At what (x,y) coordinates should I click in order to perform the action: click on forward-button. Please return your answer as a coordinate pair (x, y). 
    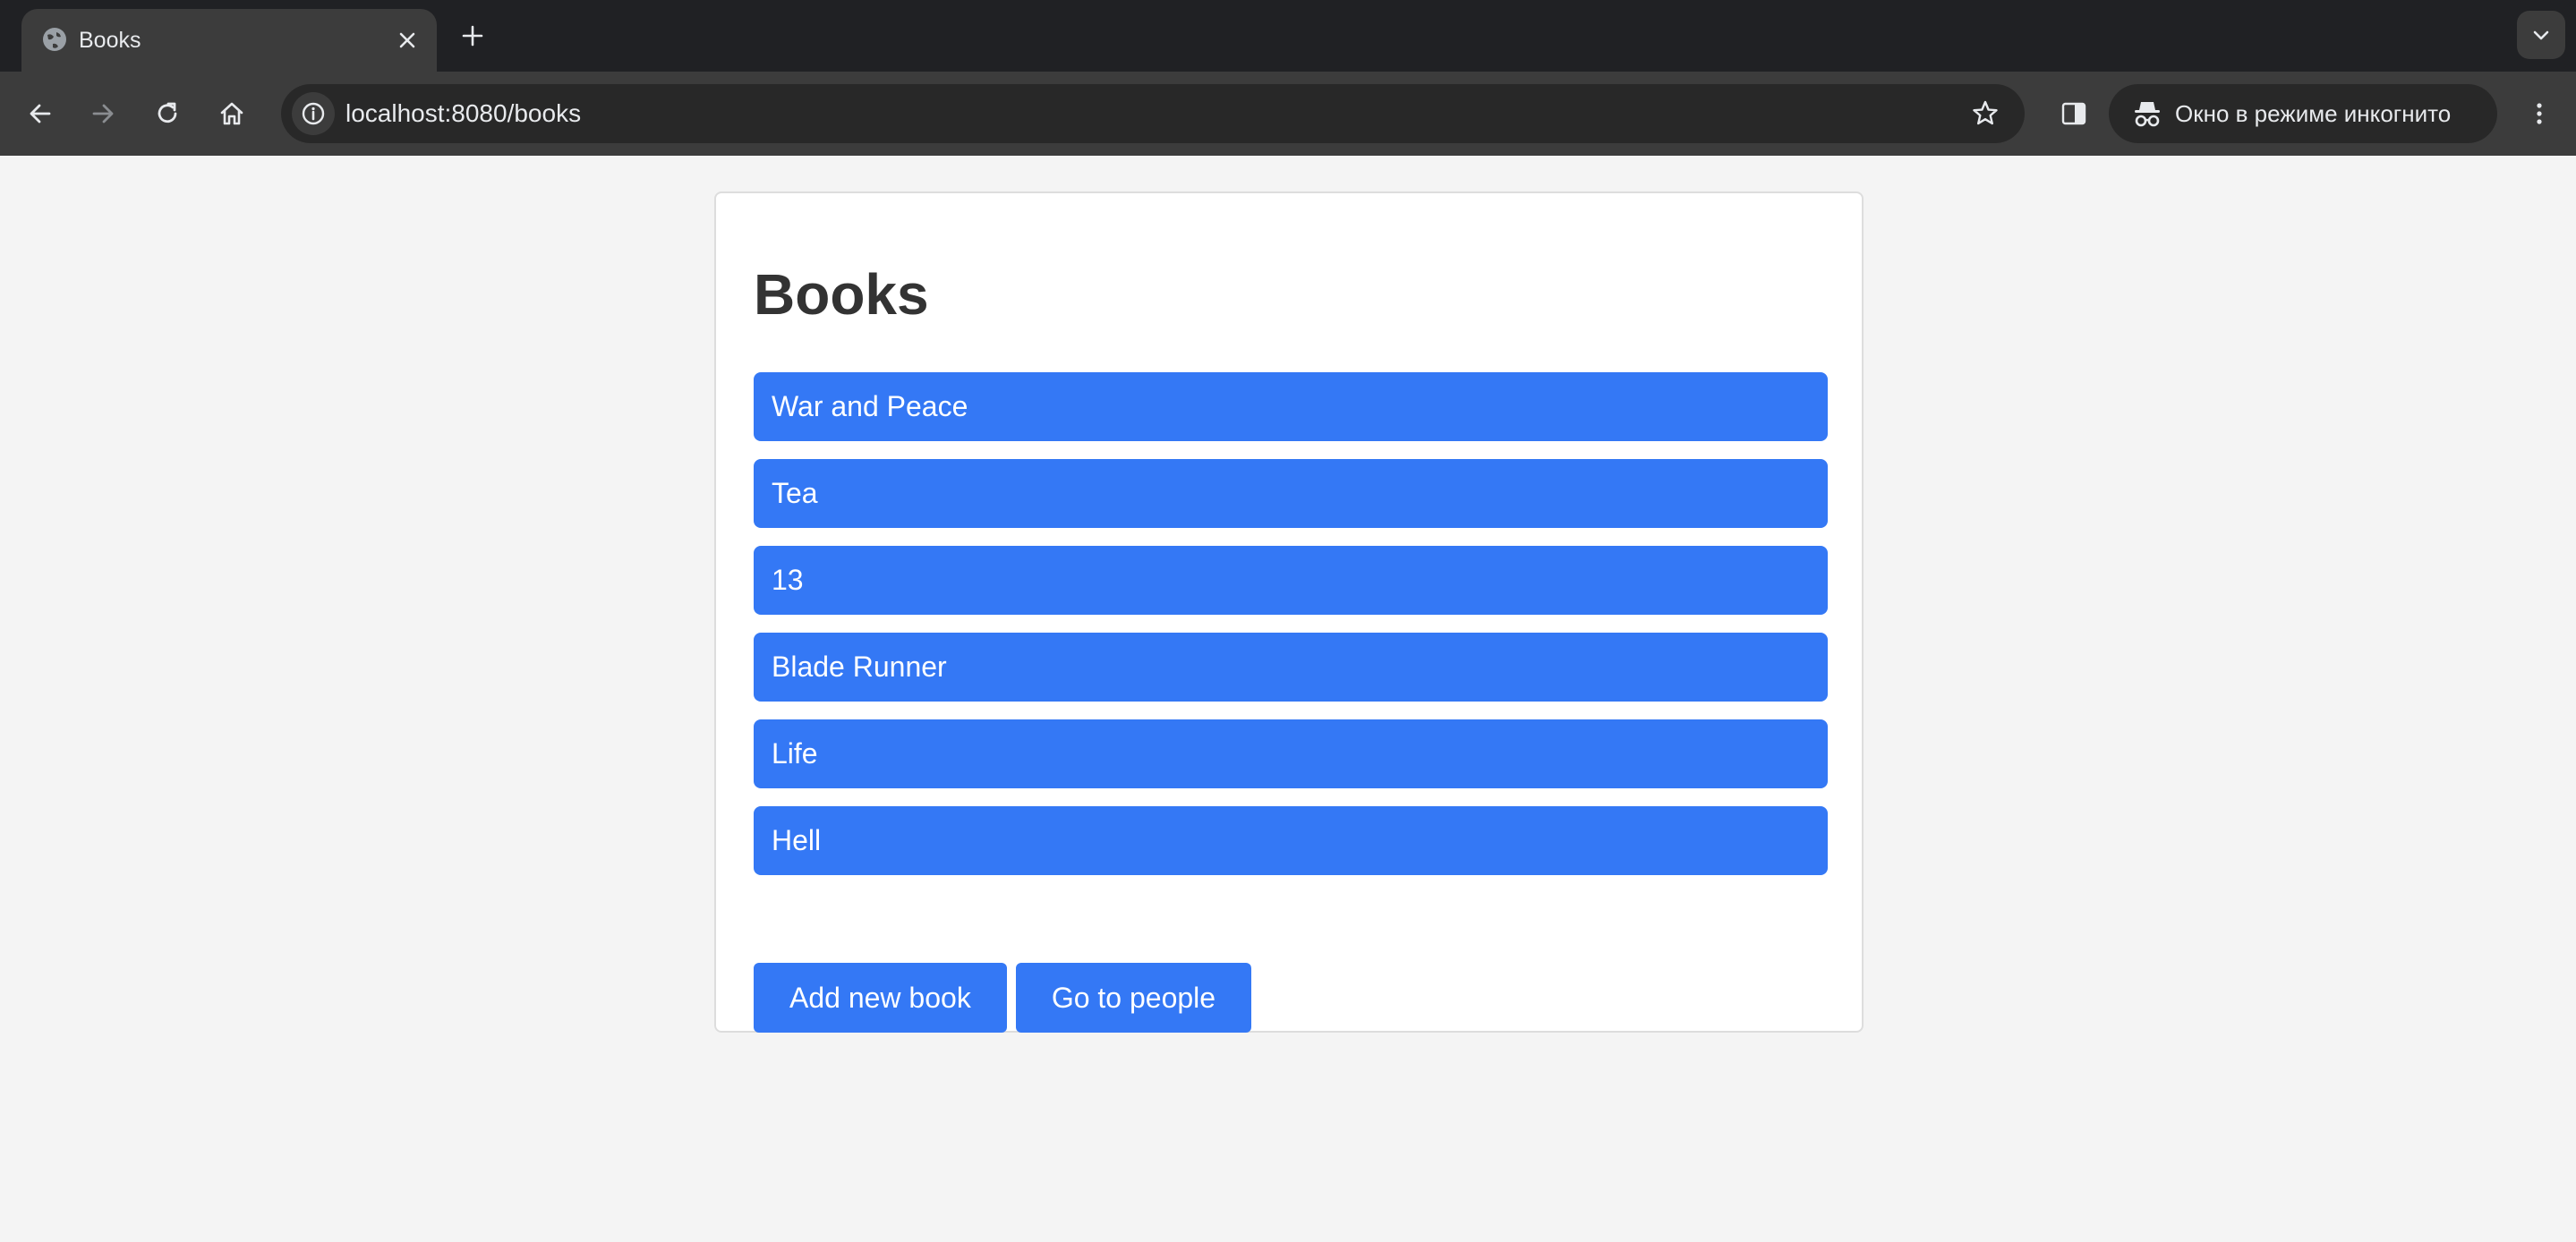
    Looking at the image, I should click on (103, 114).